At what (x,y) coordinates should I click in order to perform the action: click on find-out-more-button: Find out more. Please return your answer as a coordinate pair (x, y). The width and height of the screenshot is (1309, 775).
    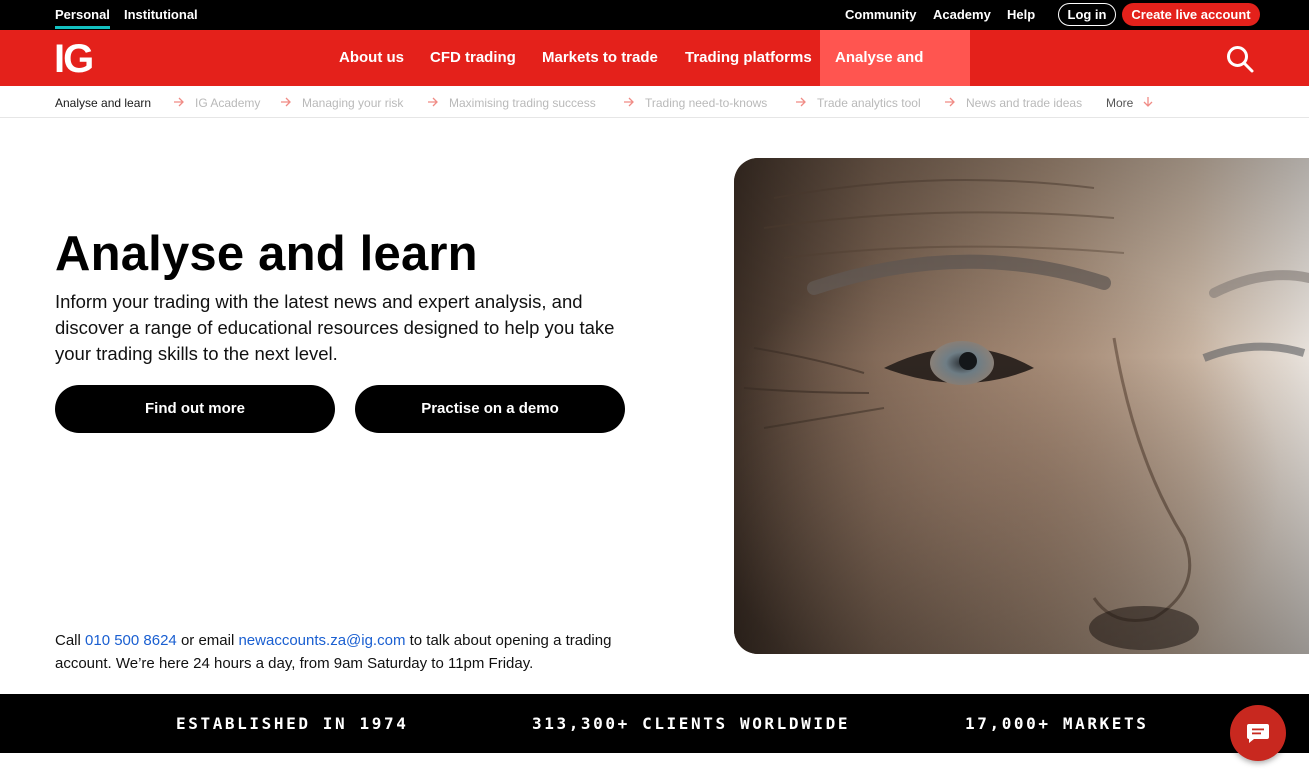
    Looking at the image, I should click on (195, 409).